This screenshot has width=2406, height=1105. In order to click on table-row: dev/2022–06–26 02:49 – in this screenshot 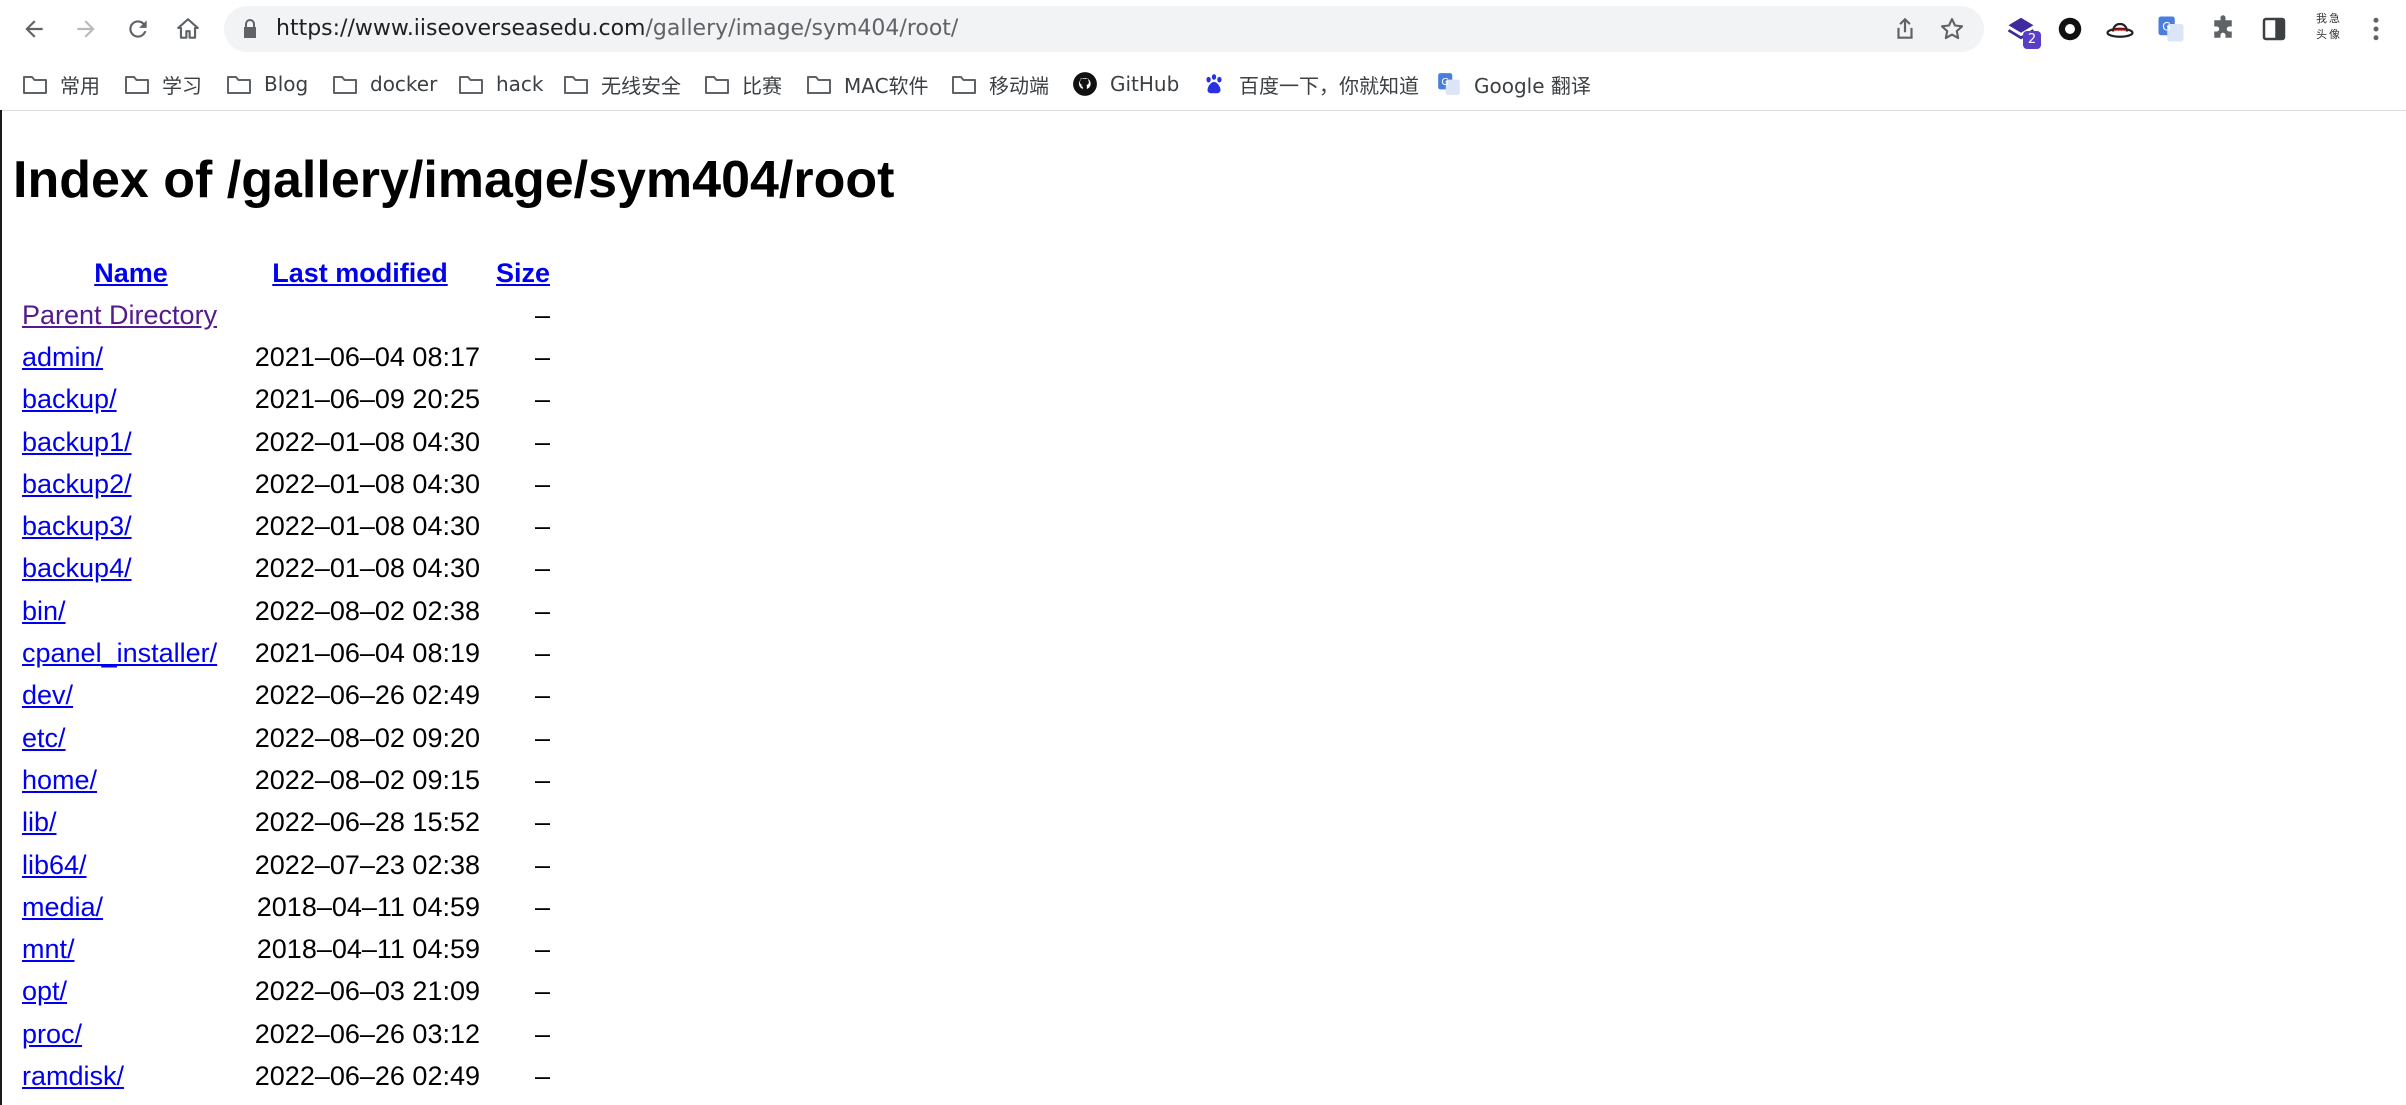, I will do `click(286, 696)`.